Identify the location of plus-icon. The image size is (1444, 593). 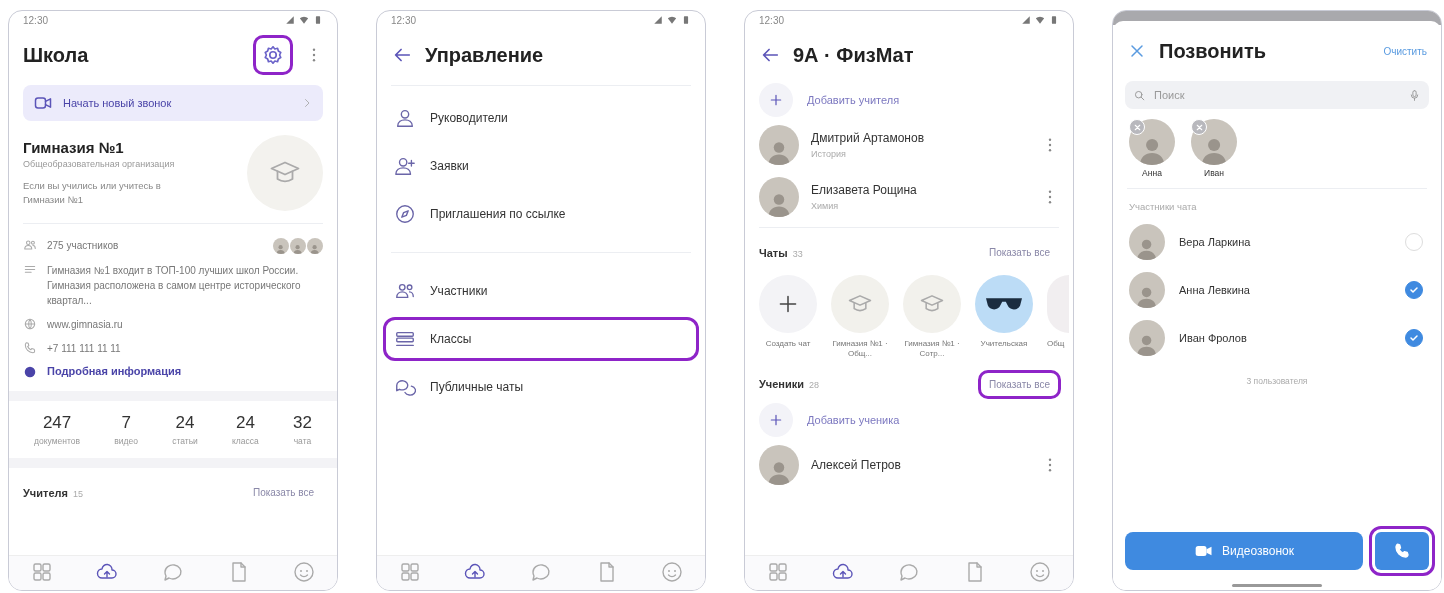
(776, 100).